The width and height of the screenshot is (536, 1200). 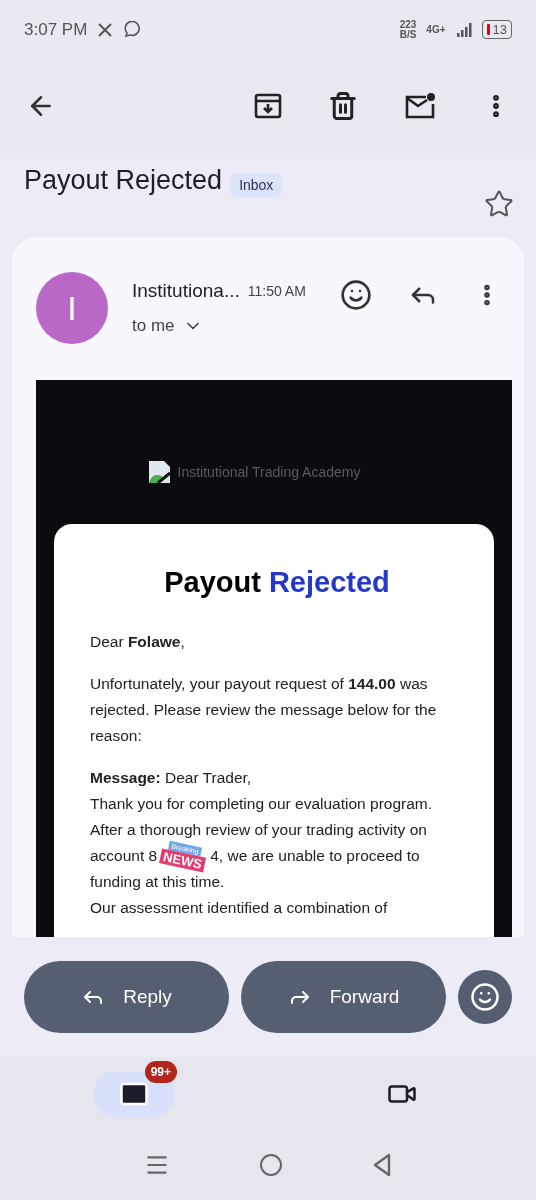 What do you see at coordinates (499, 30) in the screenshot?
I see `battery-level: 13` at bounding box center [499, 30].